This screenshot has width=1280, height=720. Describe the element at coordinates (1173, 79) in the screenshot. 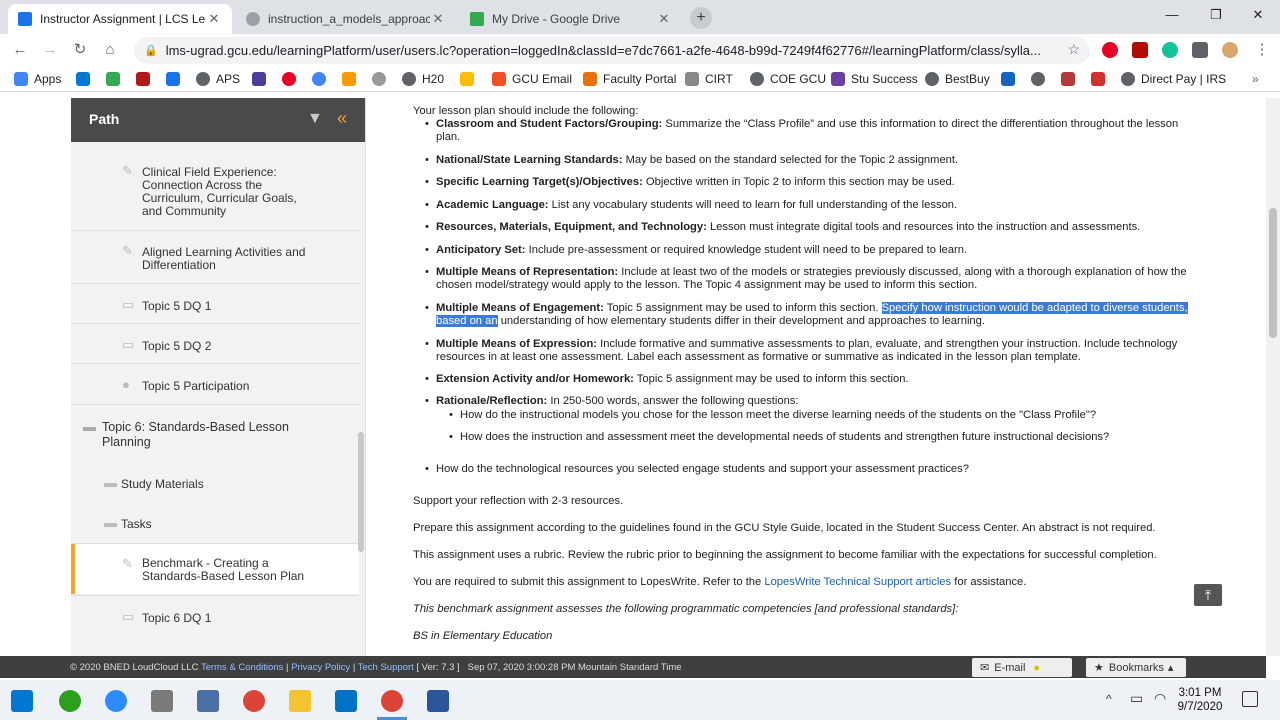

I see `bookmark-direct-pay: Direct Pay | IRS` at that location.